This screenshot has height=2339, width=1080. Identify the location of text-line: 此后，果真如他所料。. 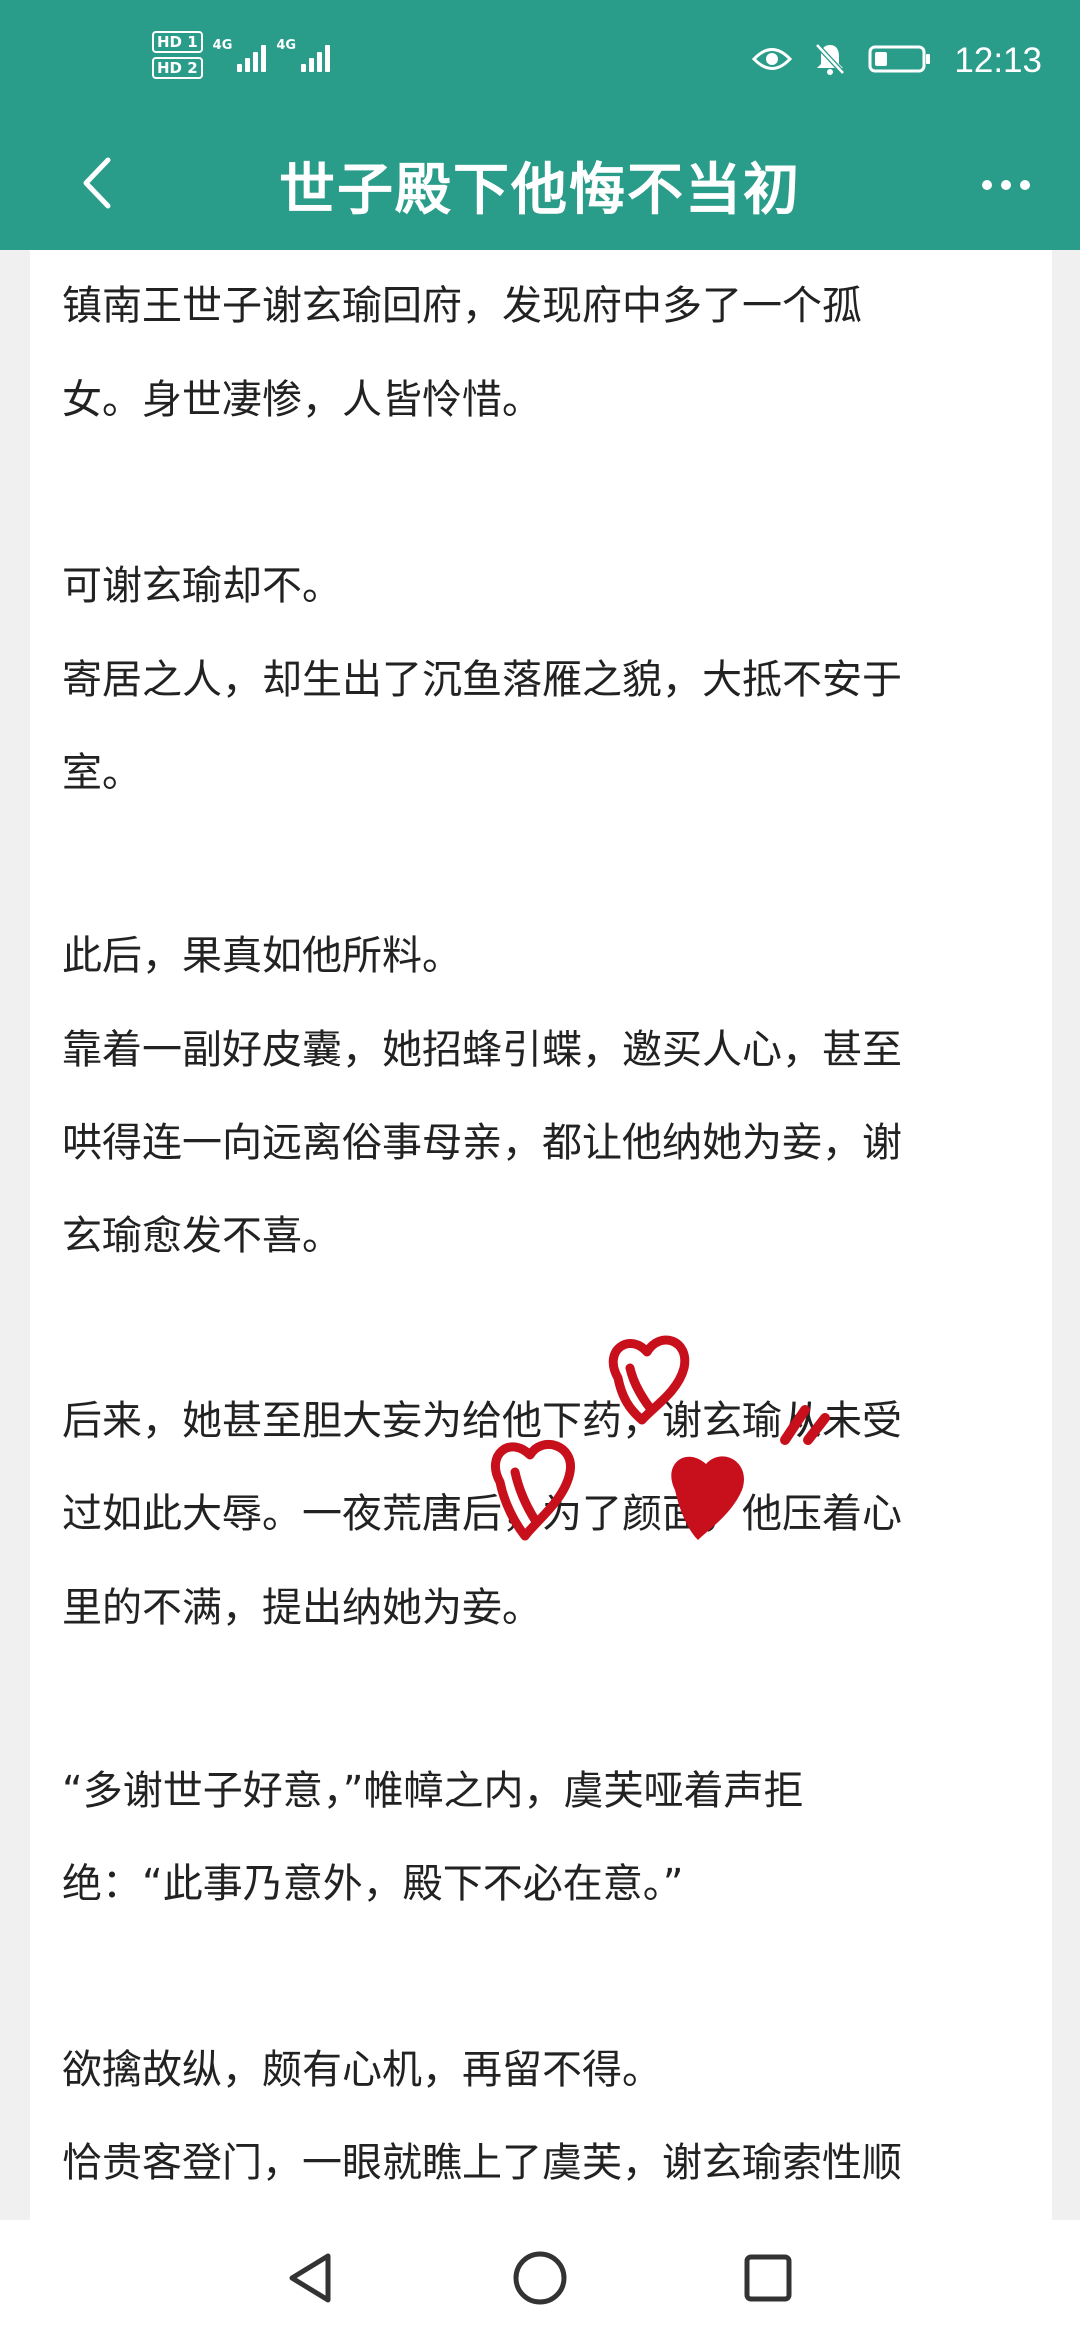
(262, 956).